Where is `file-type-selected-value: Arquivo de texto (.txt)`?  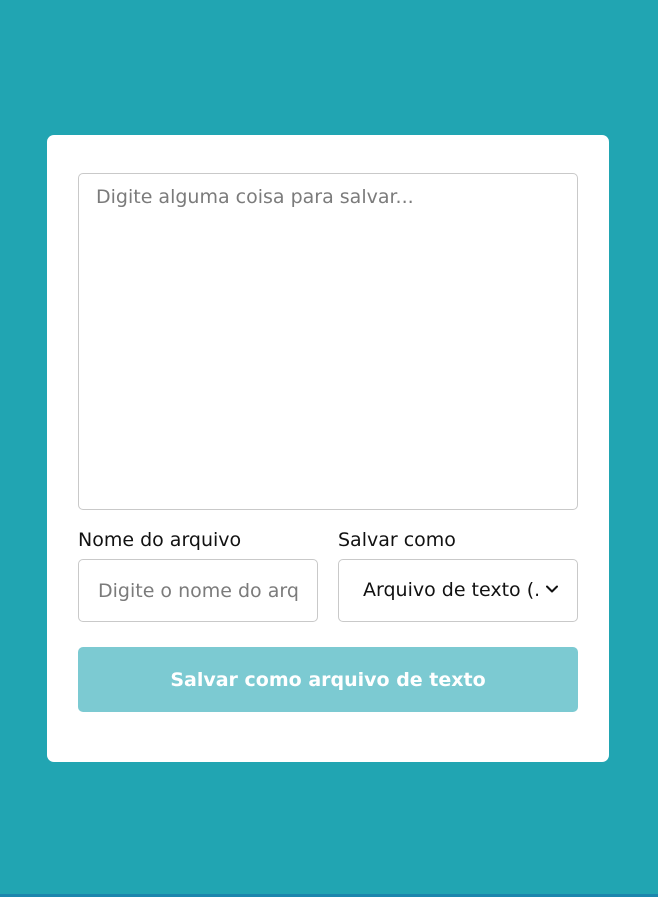 file-type-selected-value: Arquivo de texto (.txt) is located at coordinates (450, 590).